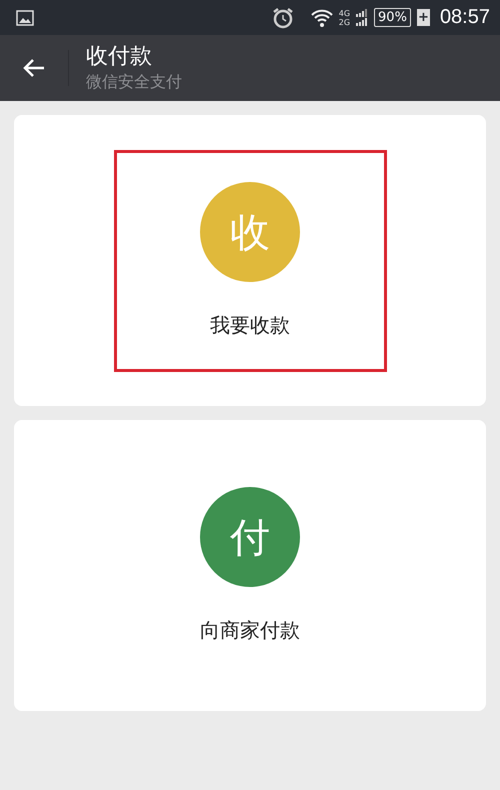 The image size is (500, 790). What do you see at coordinates (34, 68) in the screenshot?
I see `back-arrow-icon` at bounding box center [34, 68].